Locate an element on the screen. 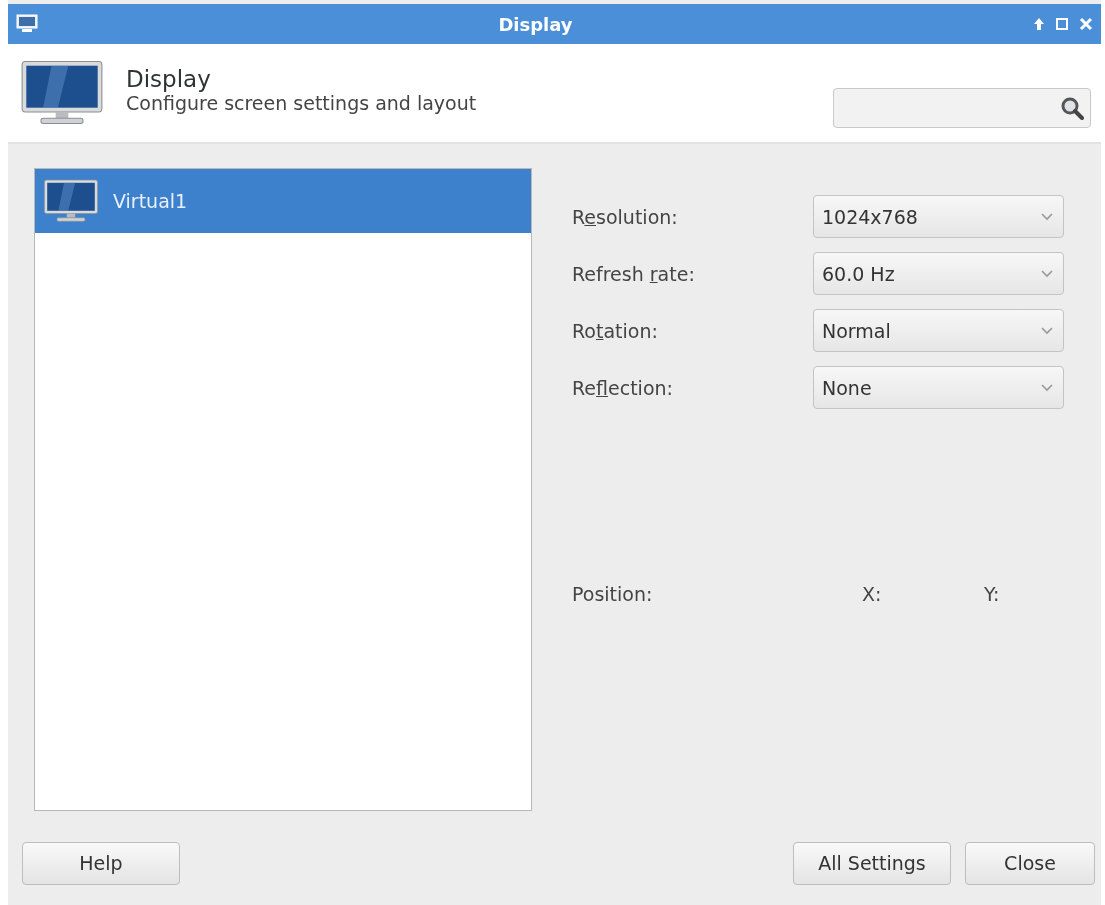 The width and height of the screenshot is (1105, 905). setting-label: Refresh rate: is located at coordinates (633, 273).